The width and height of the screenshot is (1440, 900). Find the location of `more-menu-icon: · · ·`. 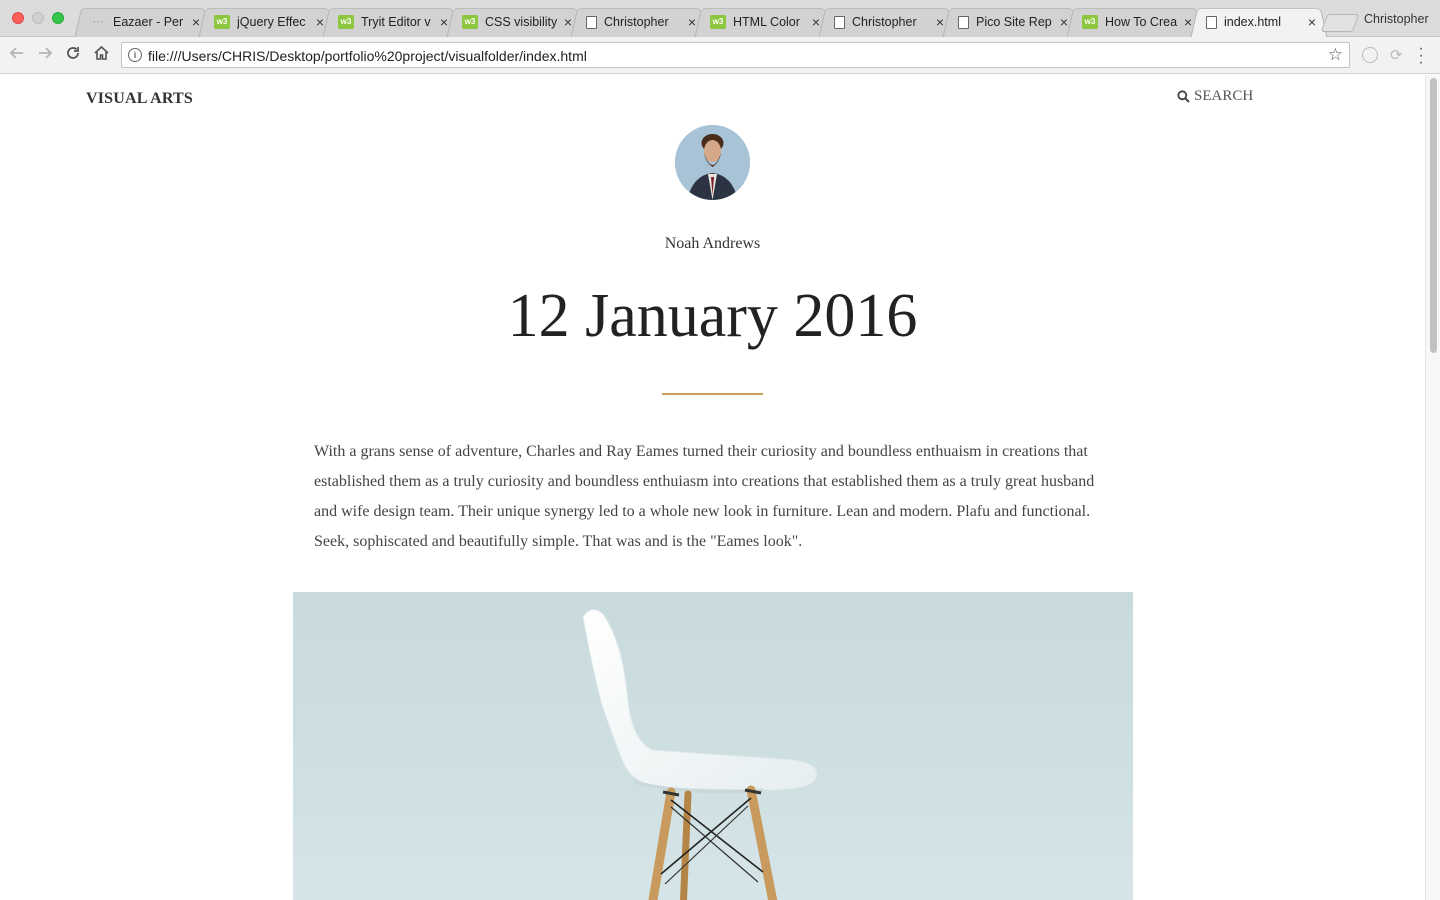

more-menu-icon: · · · is located at coordinates (1421, 56).